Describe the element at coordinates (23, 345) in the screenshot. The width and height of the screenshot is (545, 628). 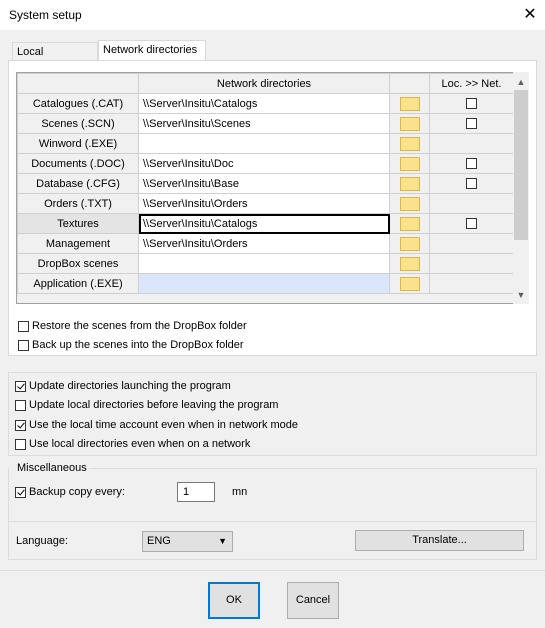
I see `backup-dropbox-checkbox` at that location.